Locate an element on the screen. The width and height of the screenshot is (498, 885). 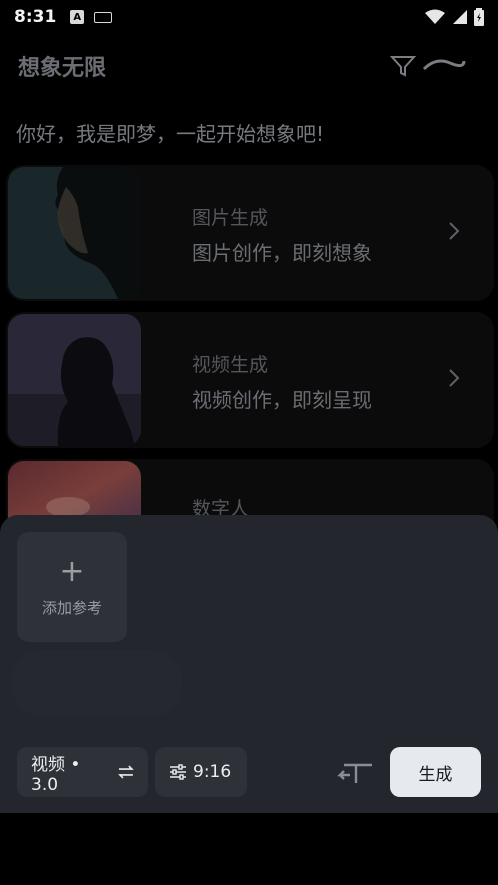
image-generation-thumbnail is located at coordinates (74, 233).